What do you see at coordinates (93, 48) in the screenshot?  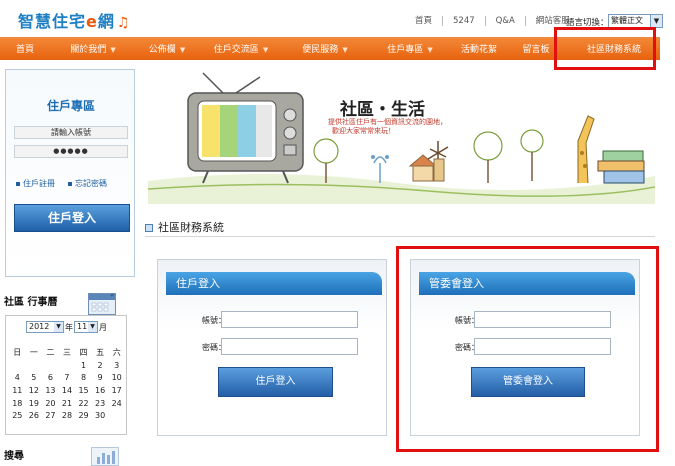 I see `nav-item-about: 關於我們 ▼` at bounding box center [93, 48].